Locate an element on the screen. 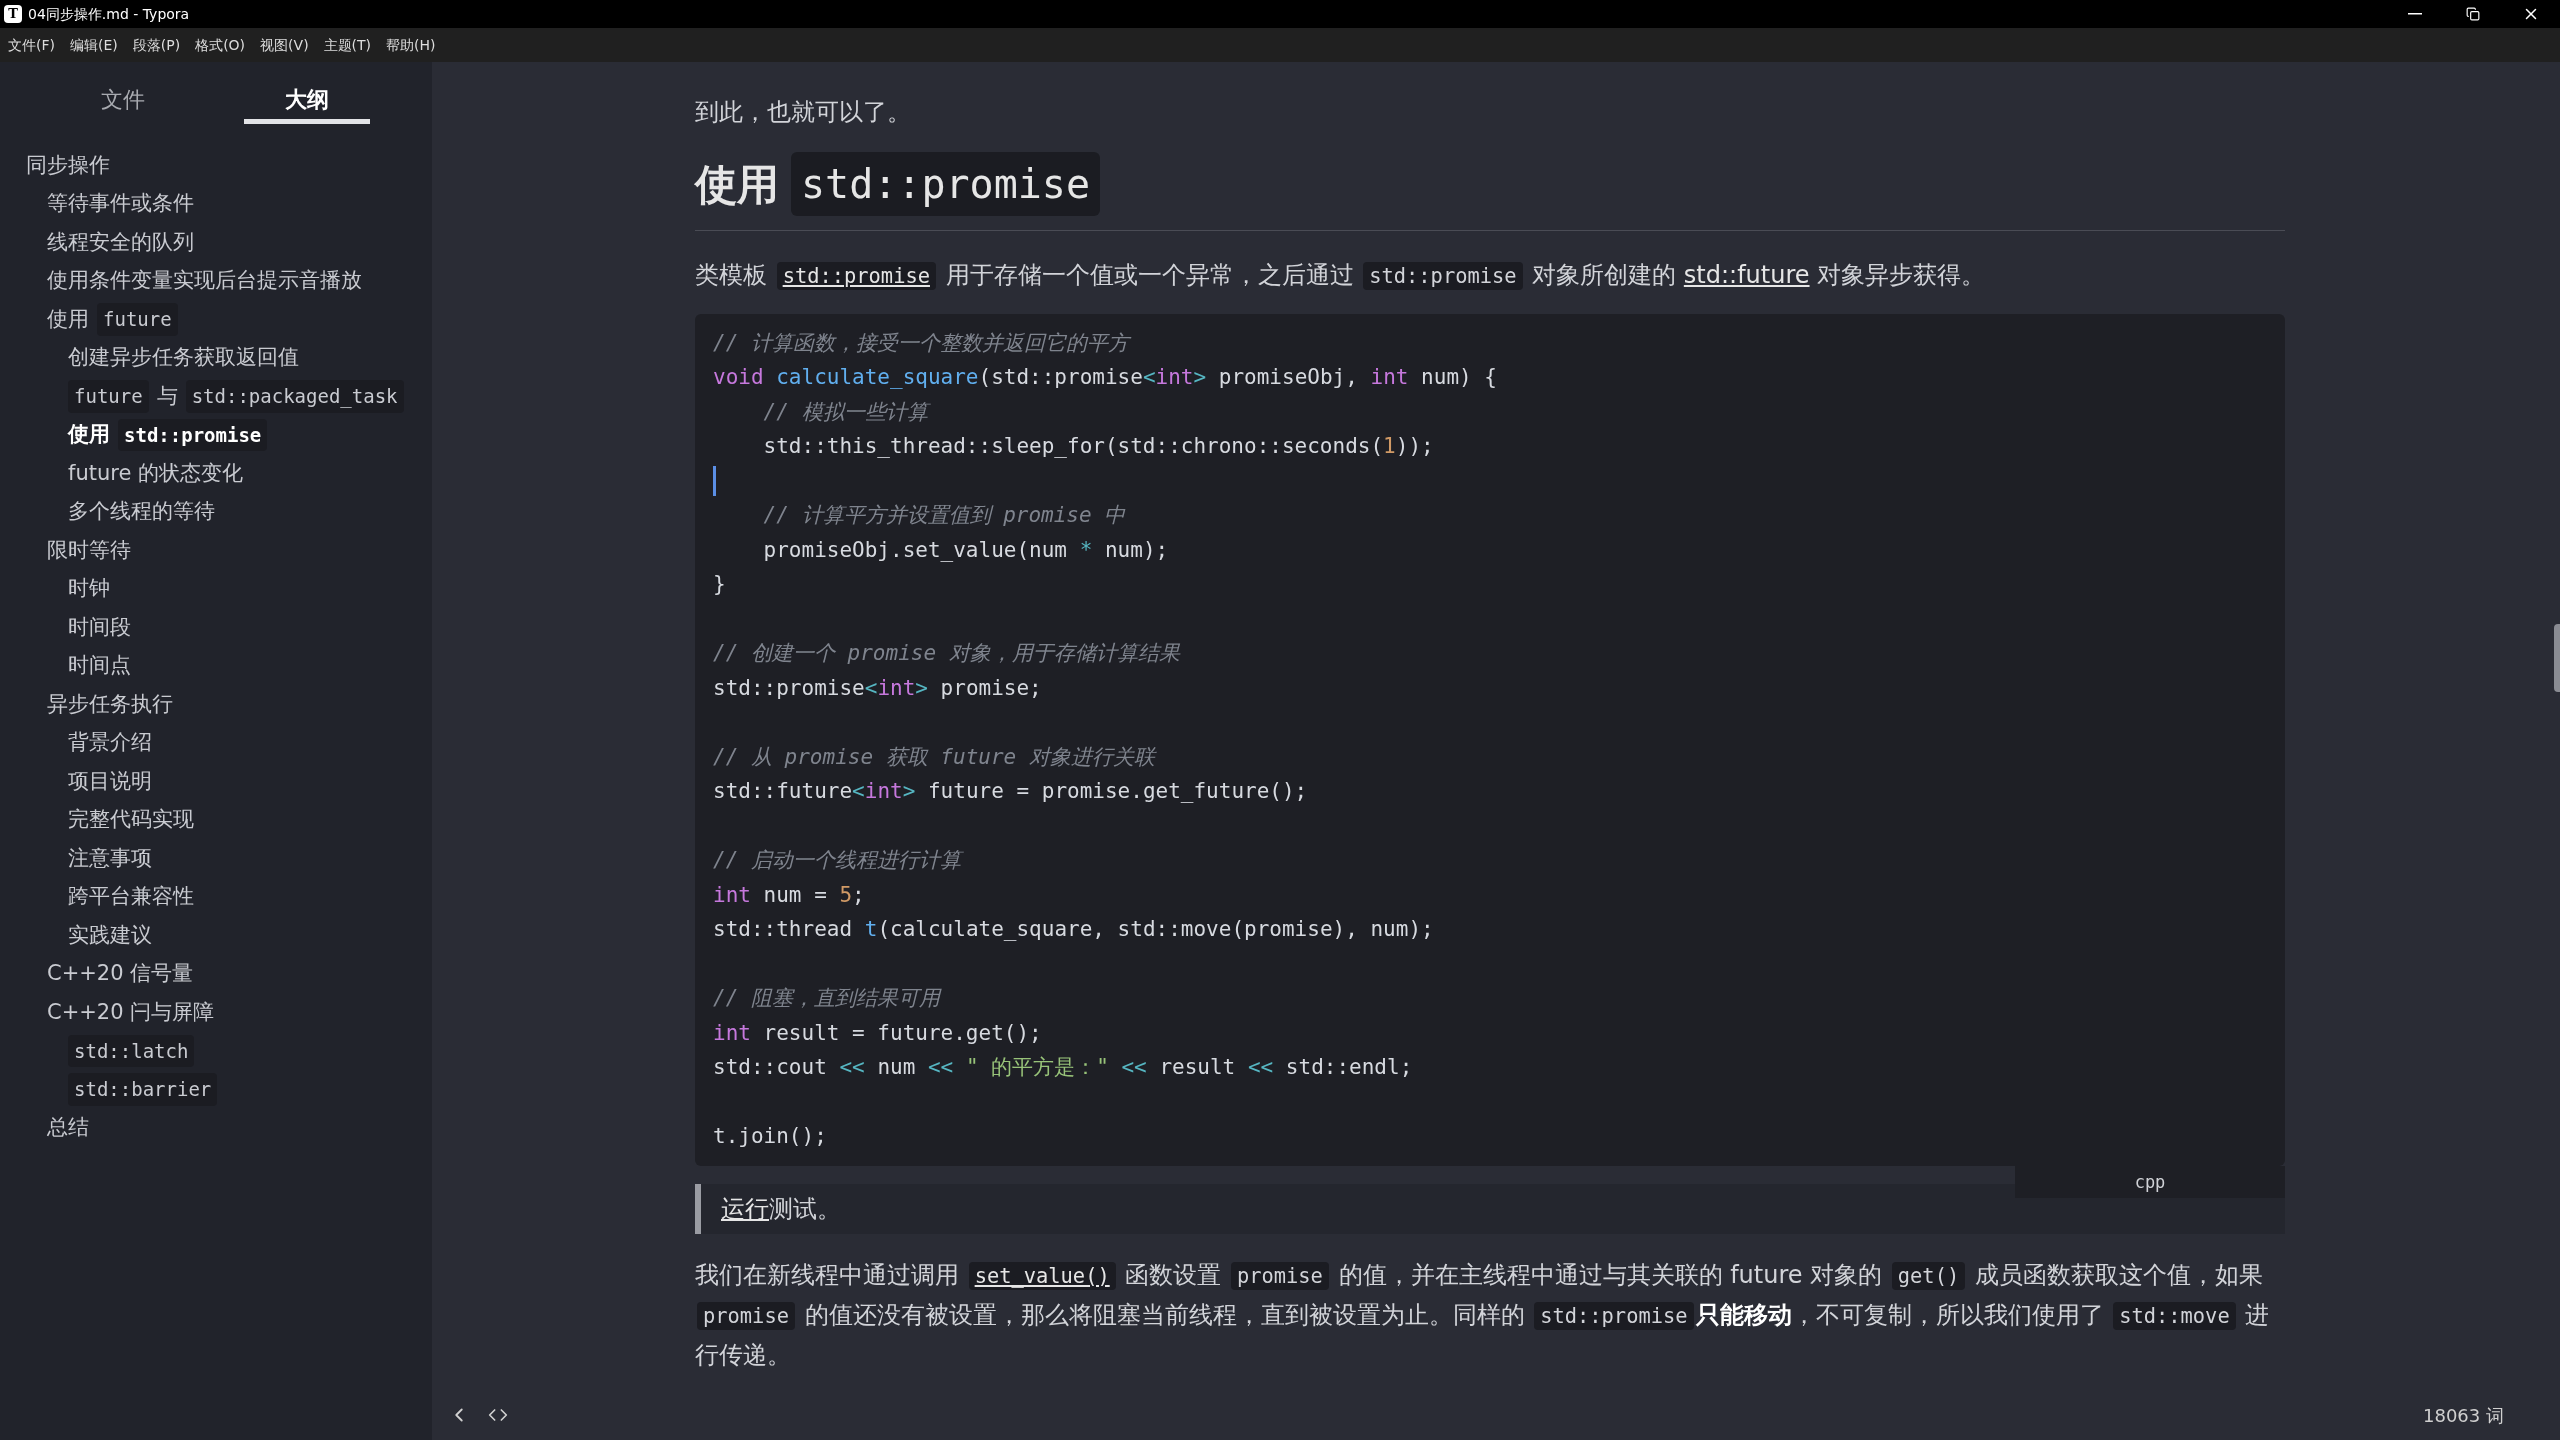 The image size is (2560, 1440). scrollbar-thumb is located at coordinates (2557, 658).